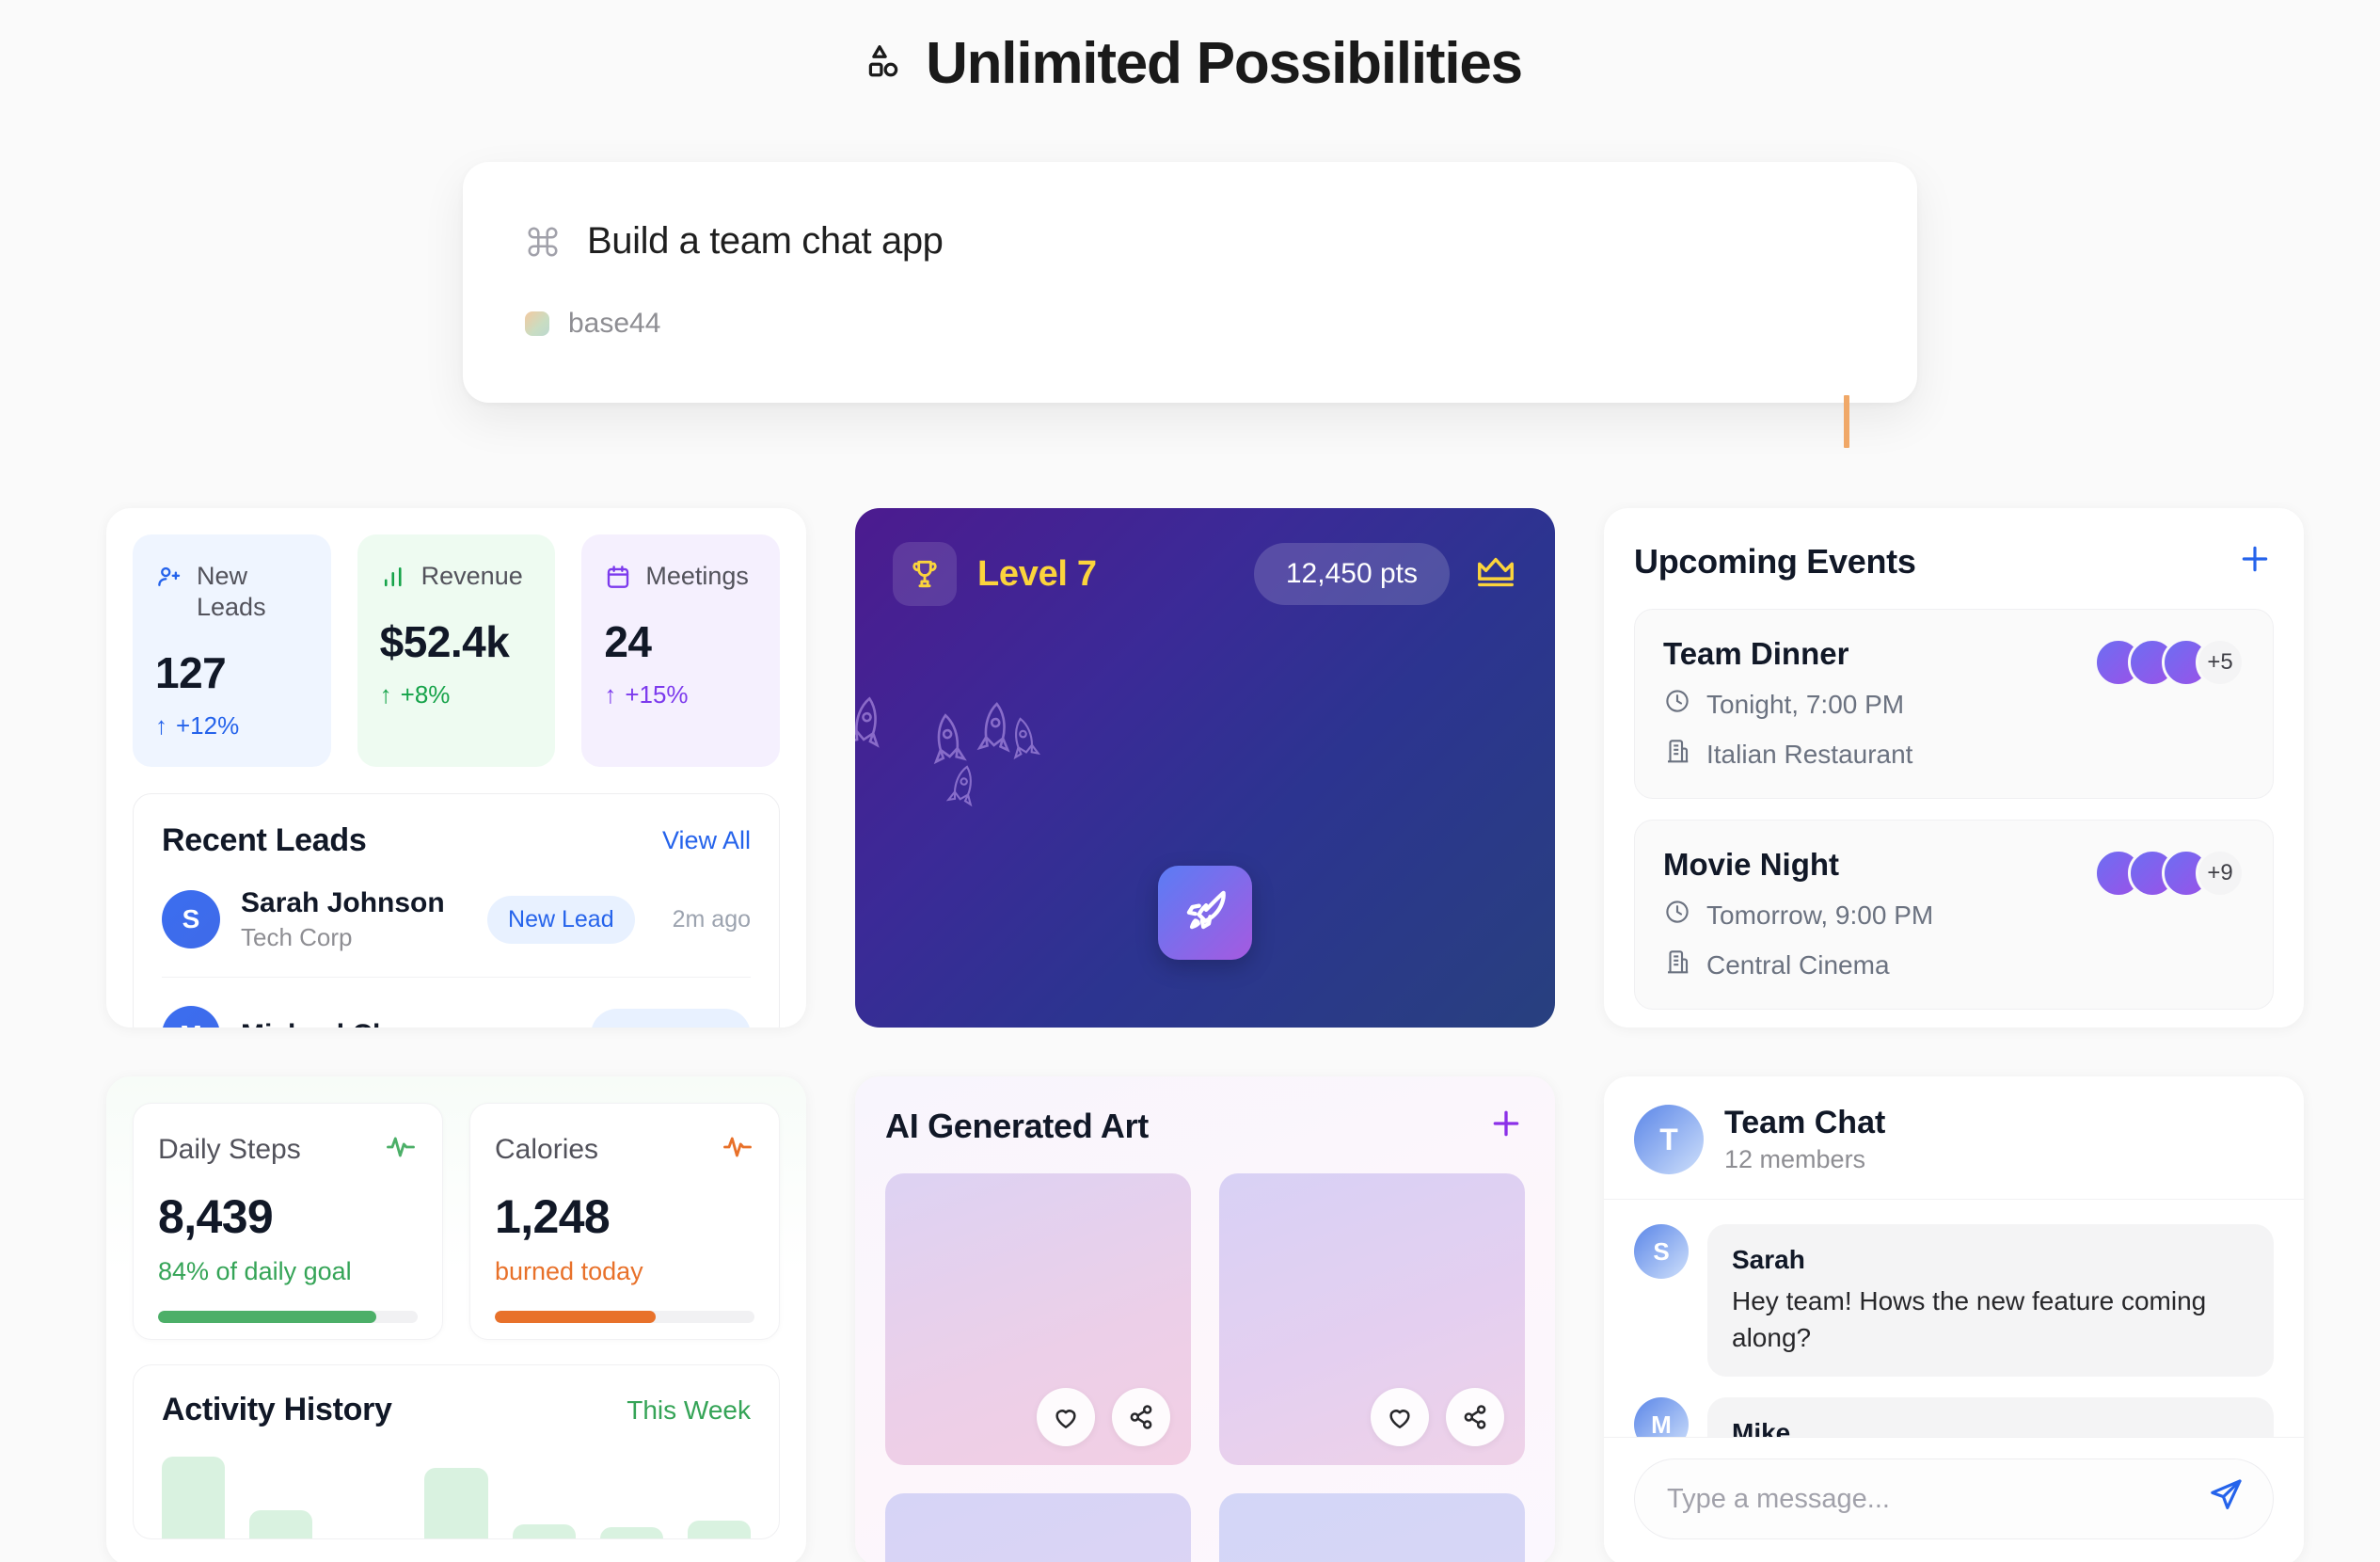 The height and width of the screenshot is (1562, 2380). What do you see at coordinates (624, 1149) in the screenshot?
I see `metric-header: Calories` at bounding box center [624, 1149].